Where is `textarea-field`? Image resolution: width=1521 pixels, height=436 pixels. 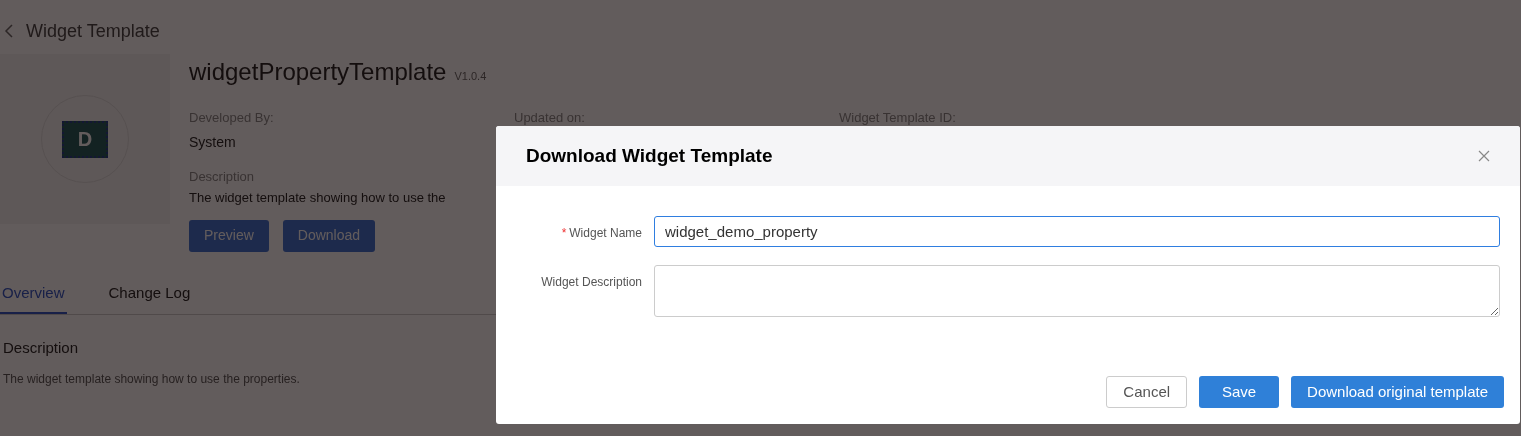
textarea-field is located at coordinates (1077, 291).